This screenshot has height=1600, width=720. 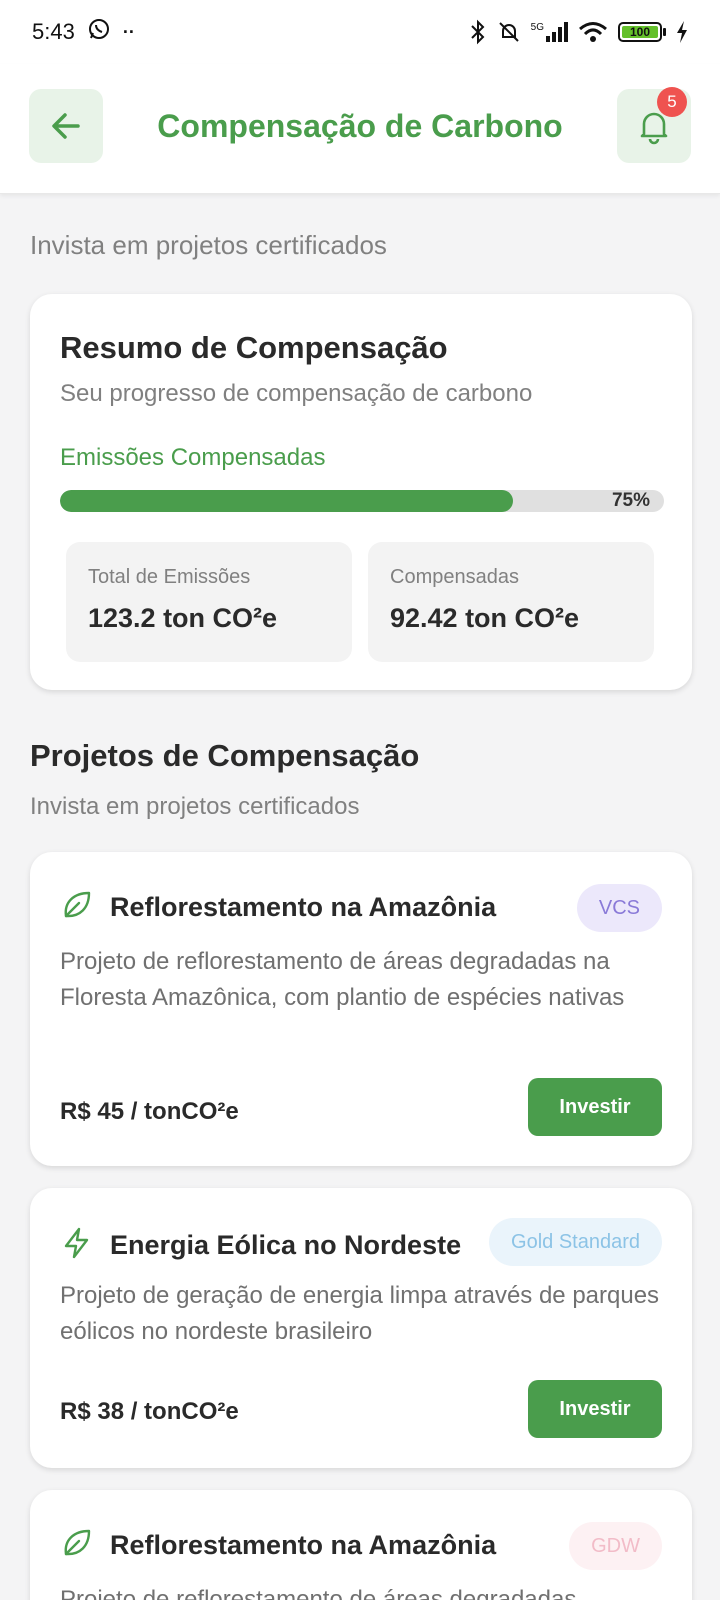 What do you see at coordinates (630, 500) in the screenshot?
I see `progress-percent: 75%` at bounding box center [630, 500].